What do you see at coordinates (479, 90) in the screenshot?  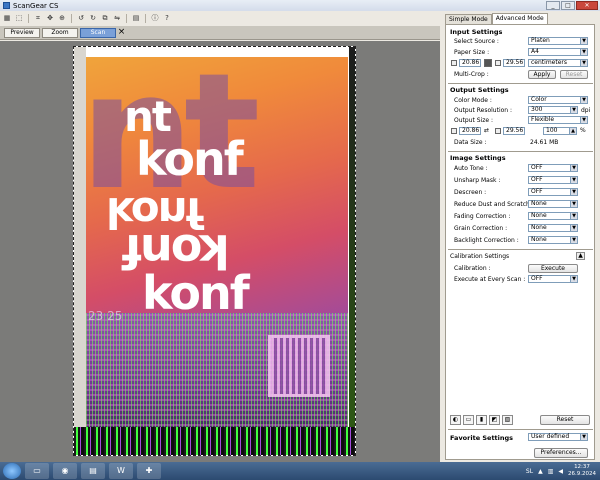 I see `output-settings-title: Output Settings` at bounding box center [479, 90].